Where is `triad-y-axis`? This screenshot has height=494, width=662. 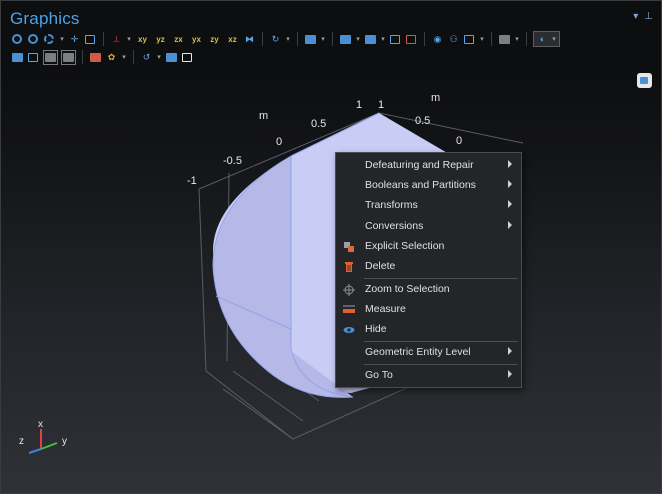 triad-y-axis is located at coordinates (49, 446).